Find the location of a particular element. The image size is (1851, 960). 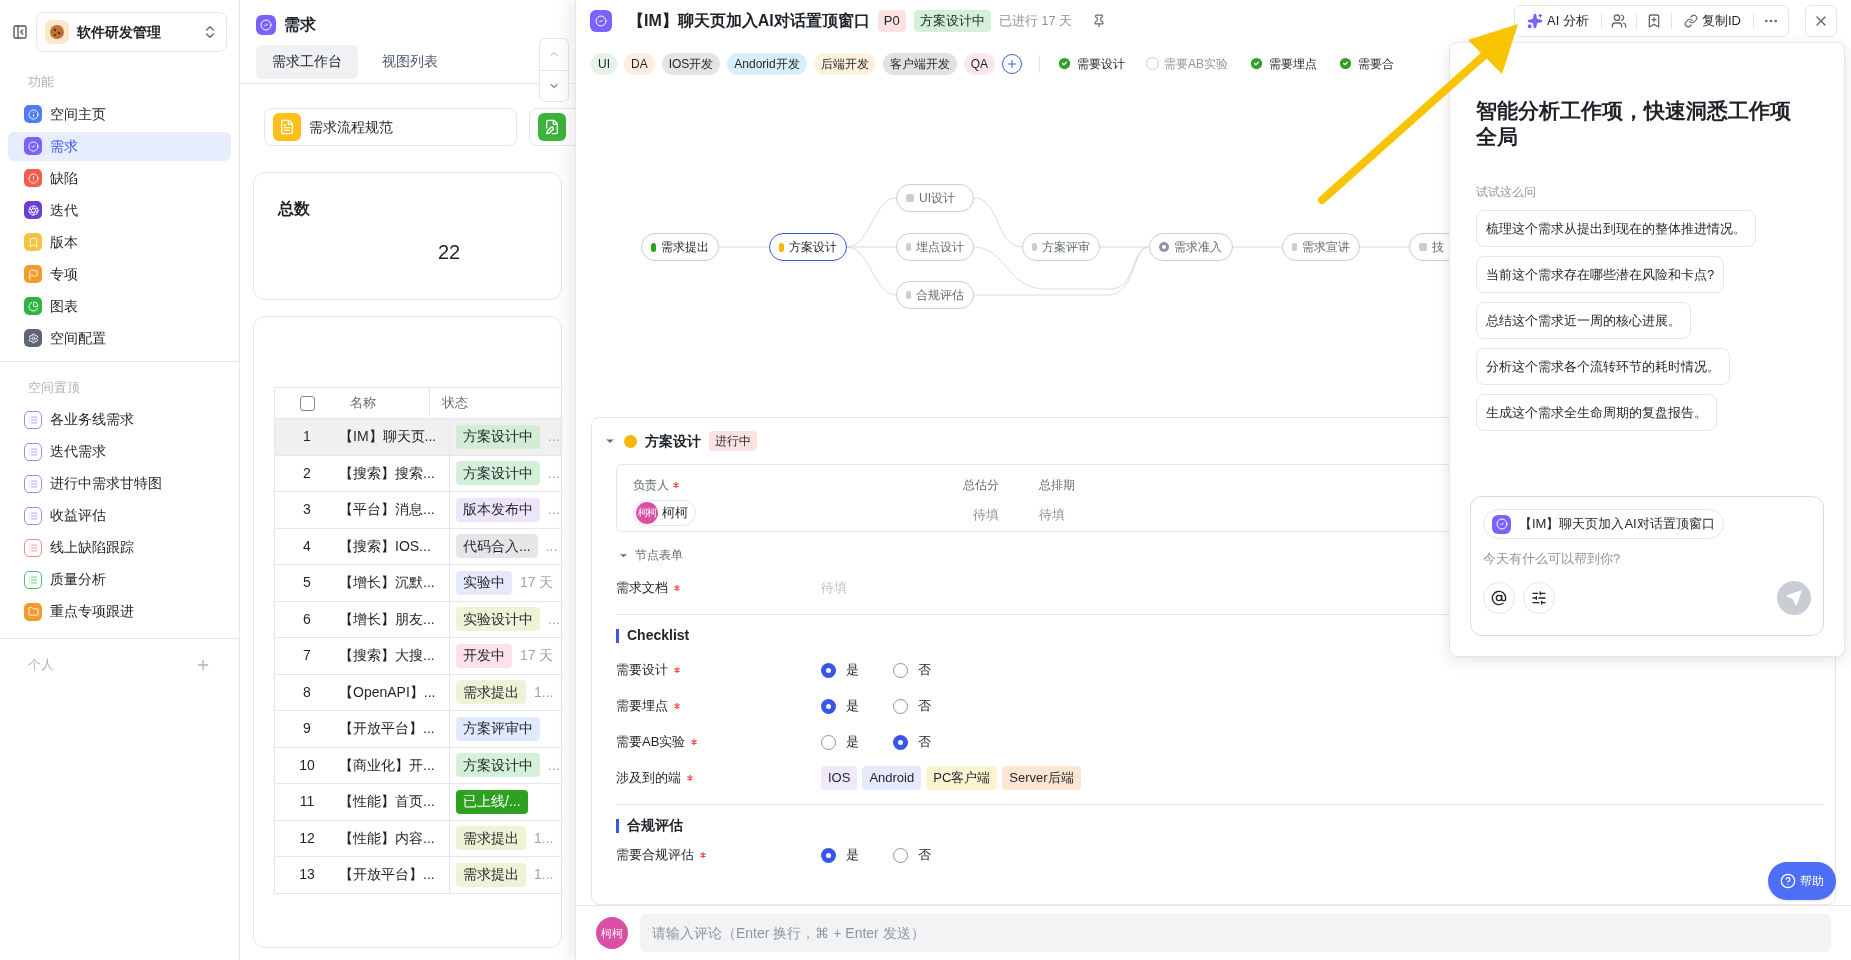

select-all-checkbox is located at coordinates (307, 403).